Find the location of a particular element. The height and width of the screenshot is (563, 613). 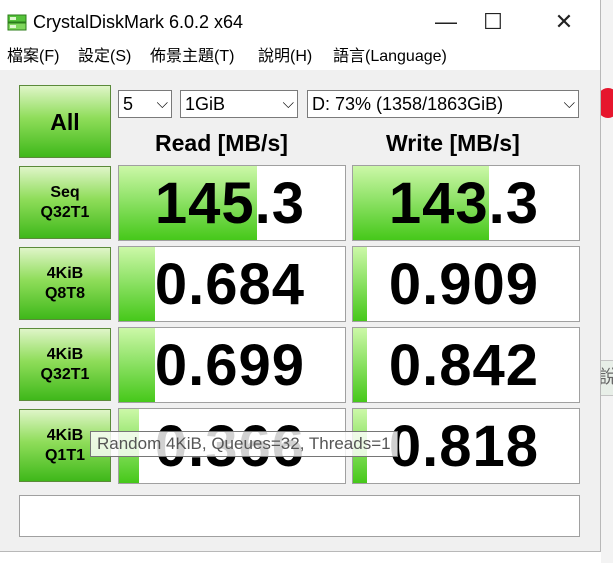

write-header: Write [MB/s] is located at coordinates (453, 143).